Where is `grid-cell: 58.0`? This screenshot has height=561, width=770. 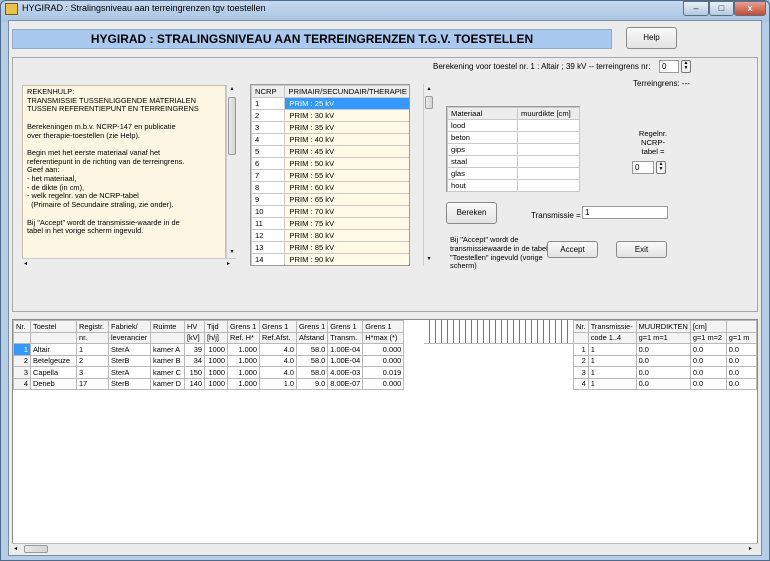
grid-cell: 58.0 is located at coordinates (312, 360).